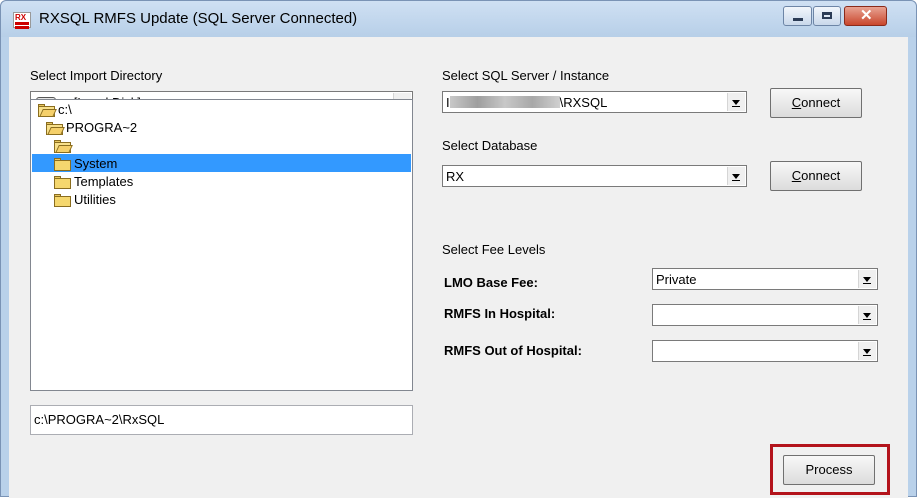 Image resolution: width=919 pixels, height=498 pixels. I want to click on rmfs-out-hospital-select, so click(765, 351).